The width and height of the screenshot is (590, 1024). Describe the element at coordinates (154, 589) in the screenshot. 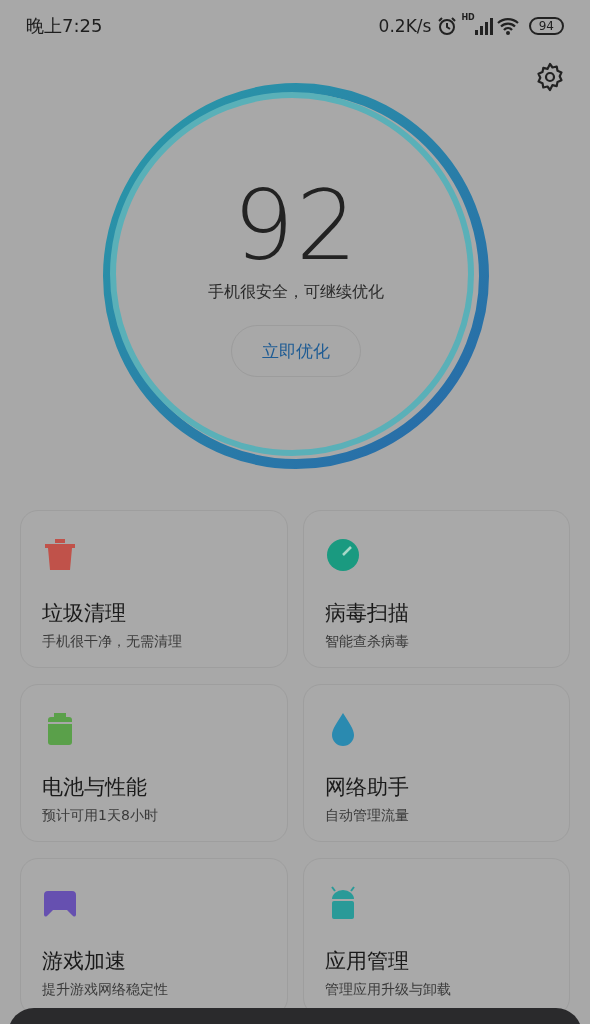

I see `feature-card: 垃圾清理 手机很干净，无需清理` at that location.